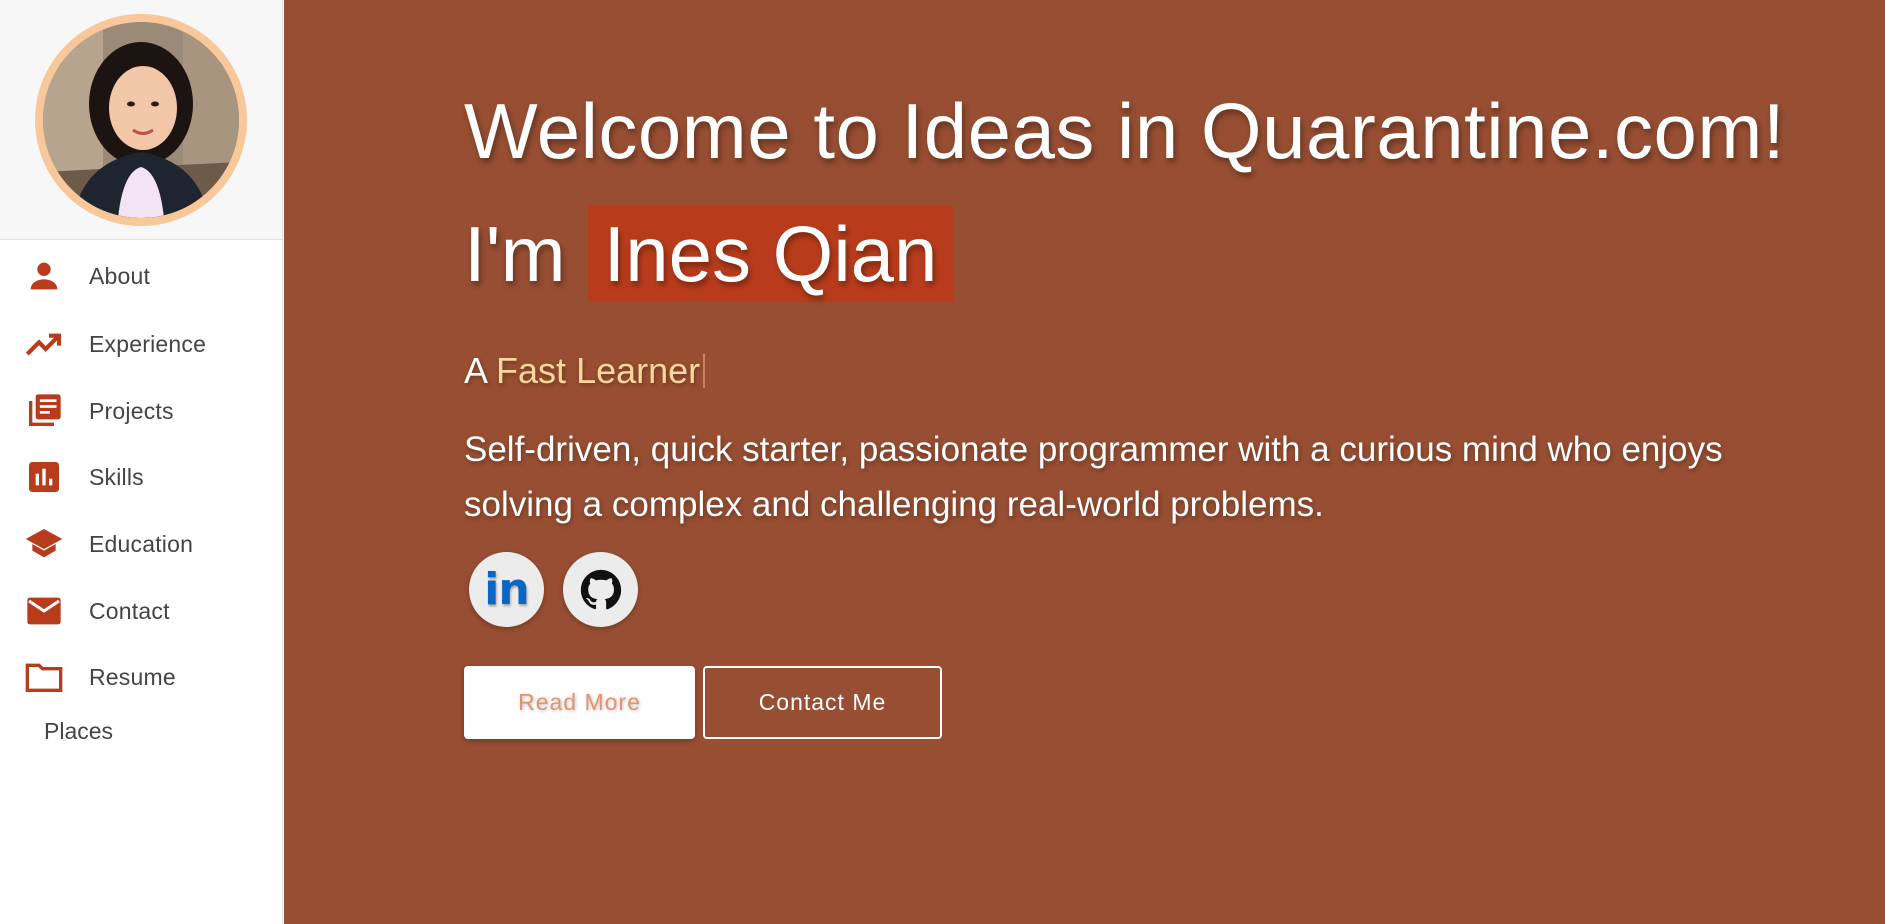  I want to click on sidebar-item-label: Education, so click(141, 543).